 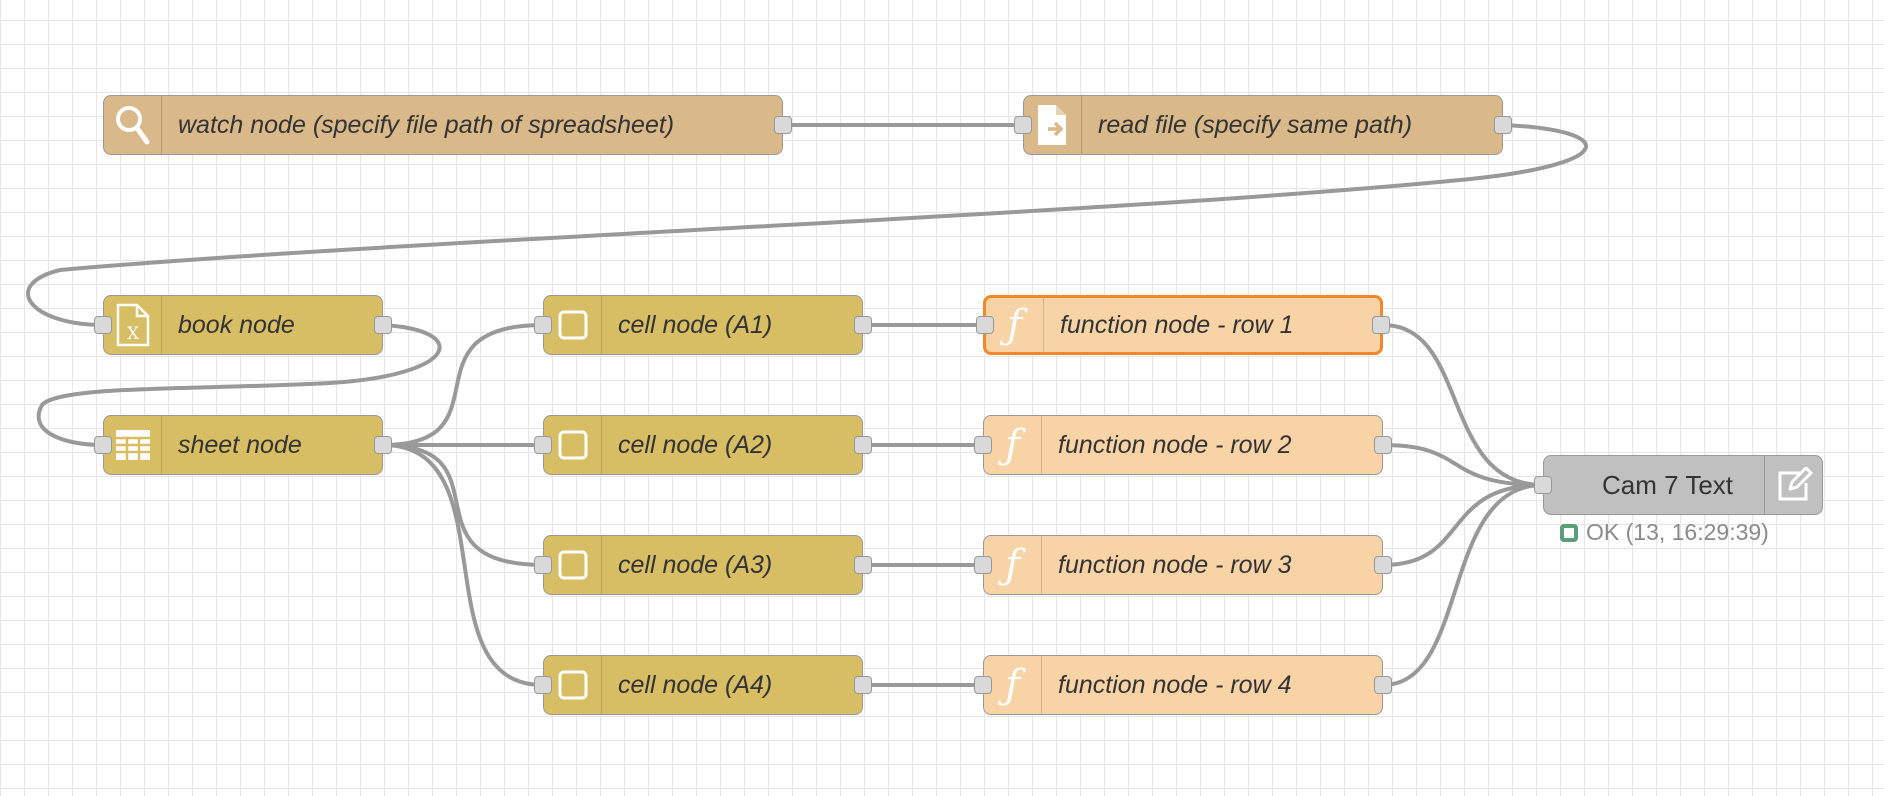 I want to click on table-icon, so click(x=133, y=445).